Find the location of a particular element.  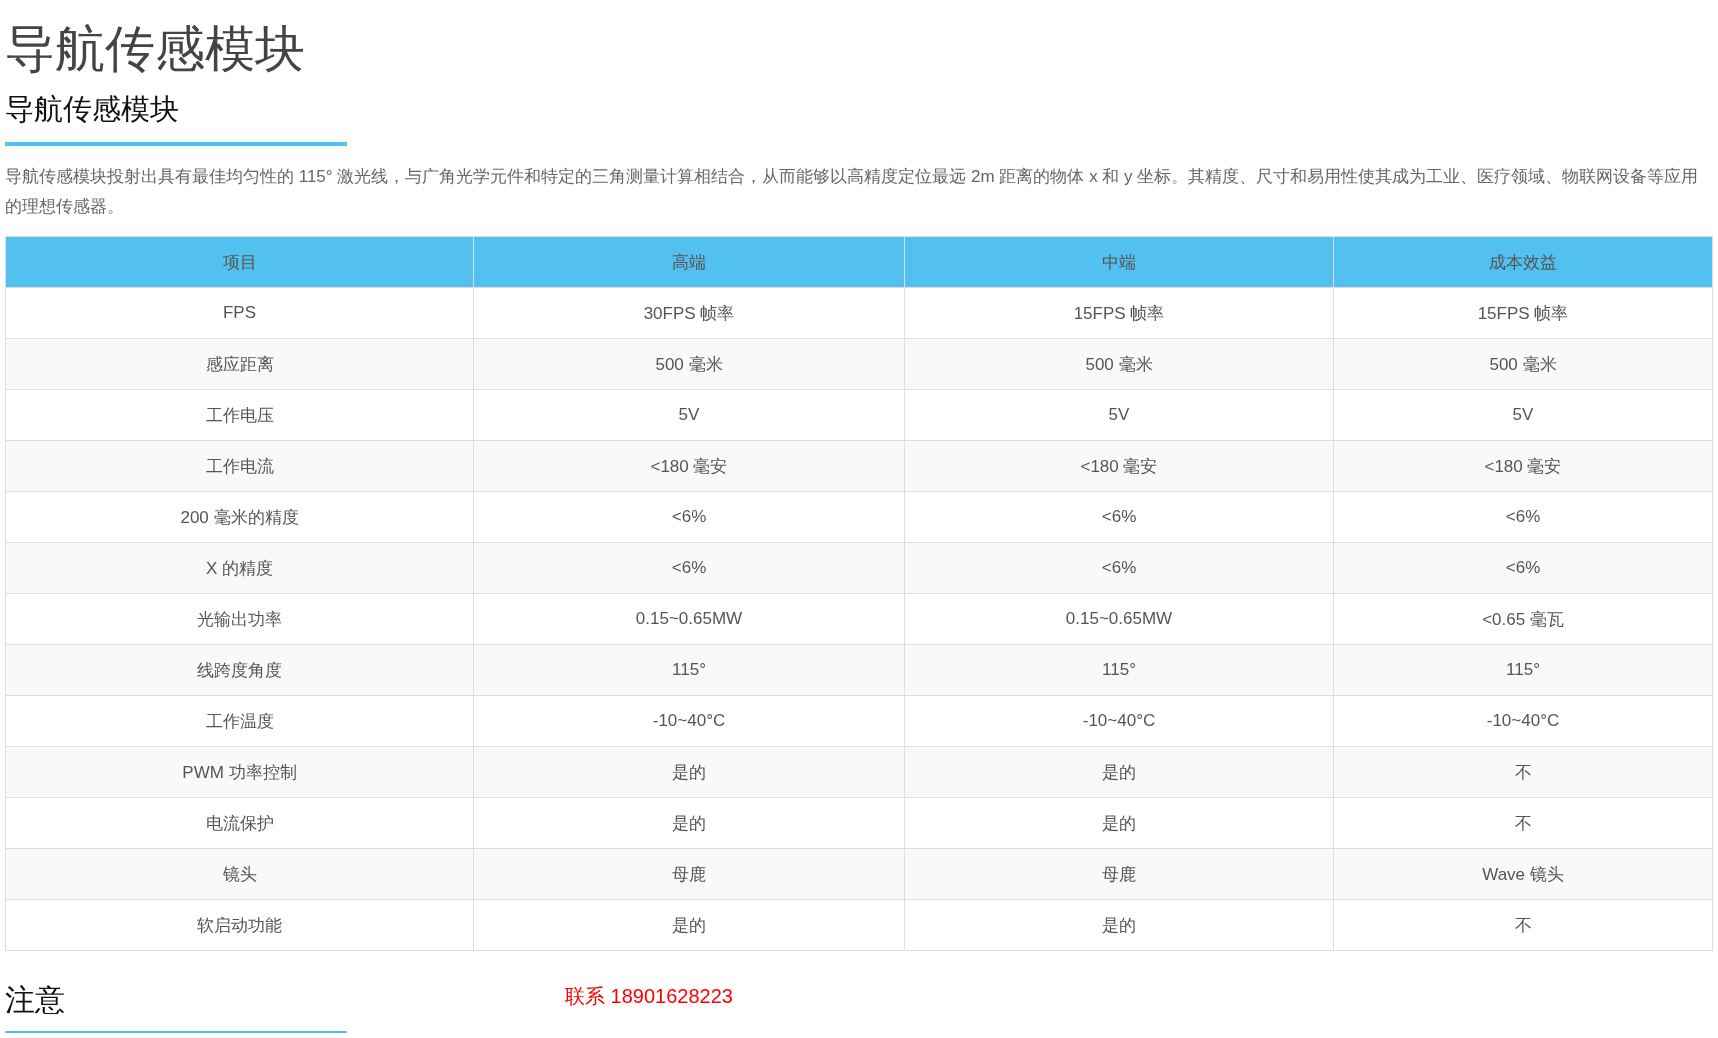

table-cell: 200 毫米的精度 is located at coordinates (239, 517).